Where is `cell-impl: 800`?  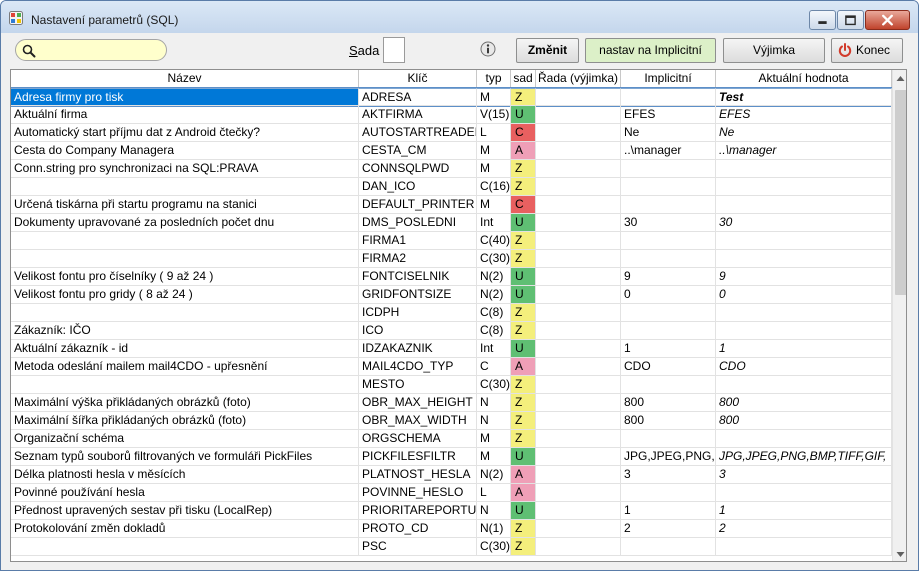
cell-impl: 800 is located at coordinates (668, 421).